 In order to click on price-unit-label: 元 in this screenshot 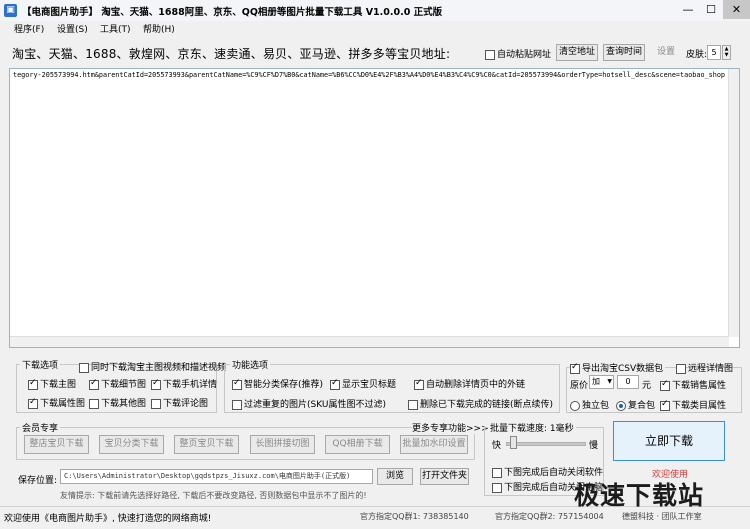, I will do `click(647, 386)`.